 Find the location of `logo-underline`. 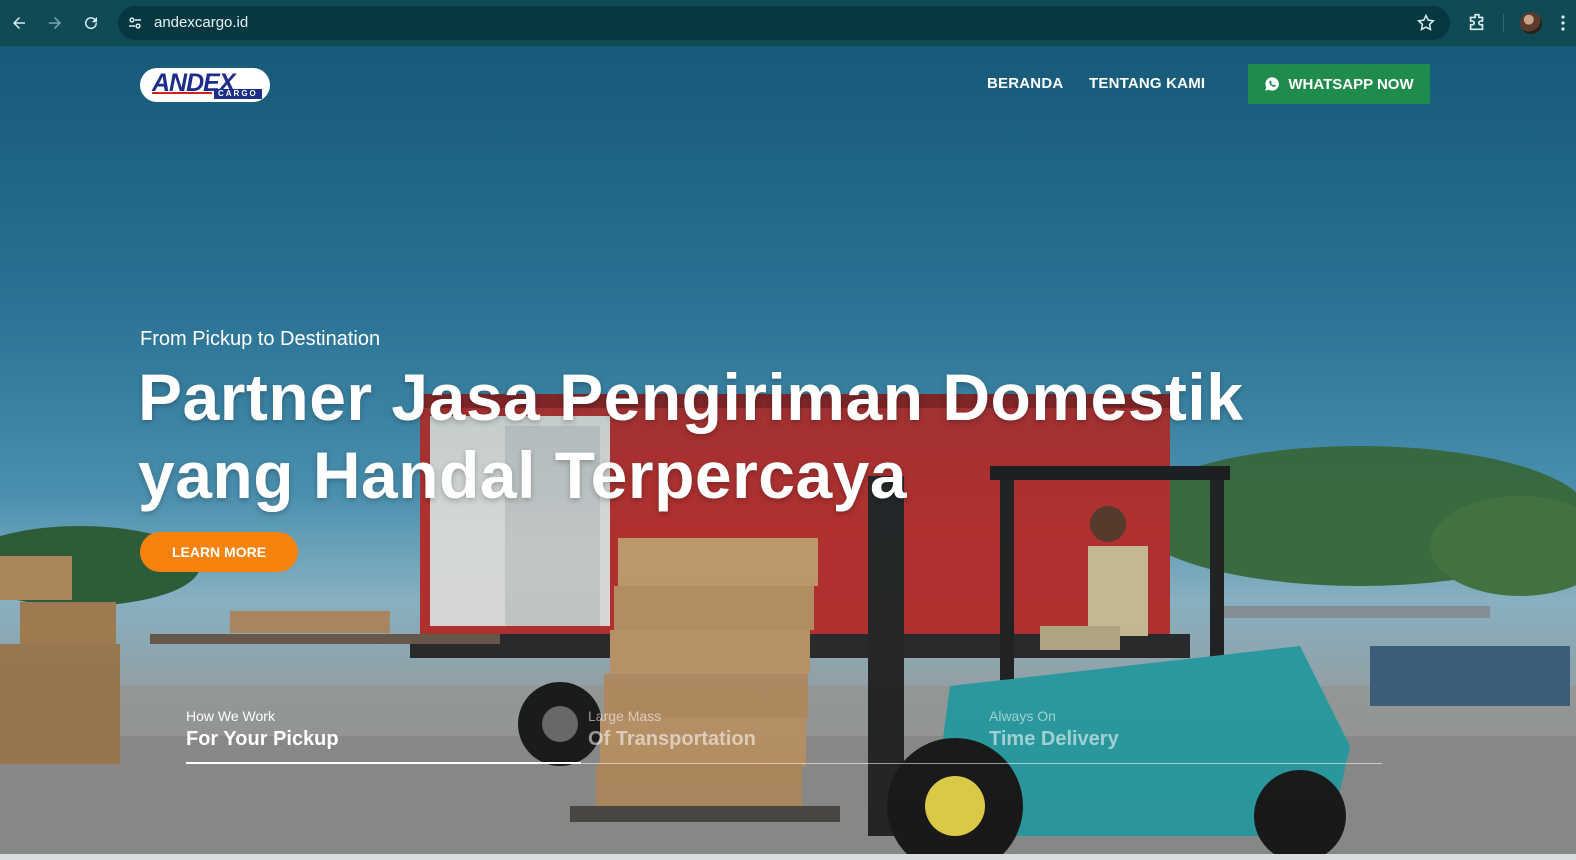

logo-underline is located at coordinates (182, 93).